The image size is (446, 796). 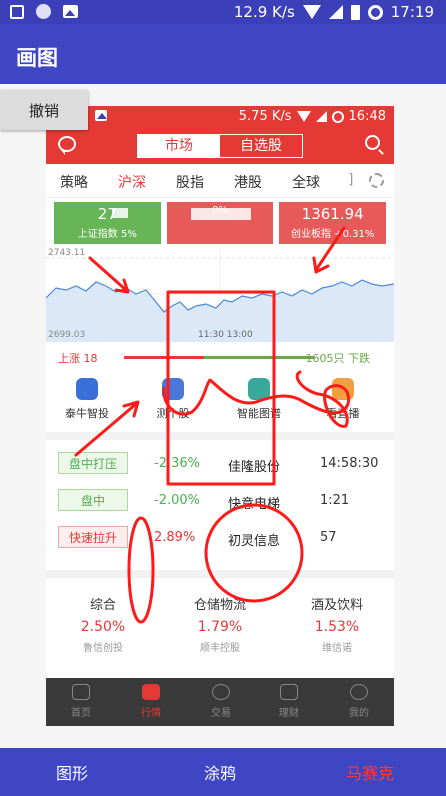 I want to click on market-tabs: 策略 沪深 股指 港股 全球 ], so click(x=220, y=181).